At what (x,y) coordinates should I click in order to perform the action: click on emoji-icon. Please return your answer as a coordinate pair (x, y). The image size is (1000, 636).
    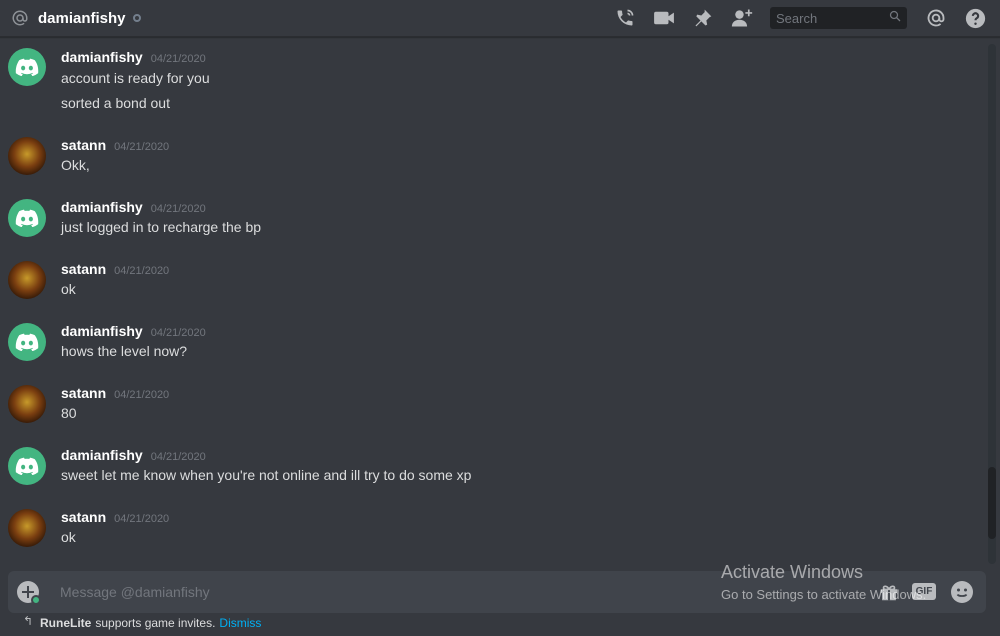
    Looking at the image, I should click on (962, 592).